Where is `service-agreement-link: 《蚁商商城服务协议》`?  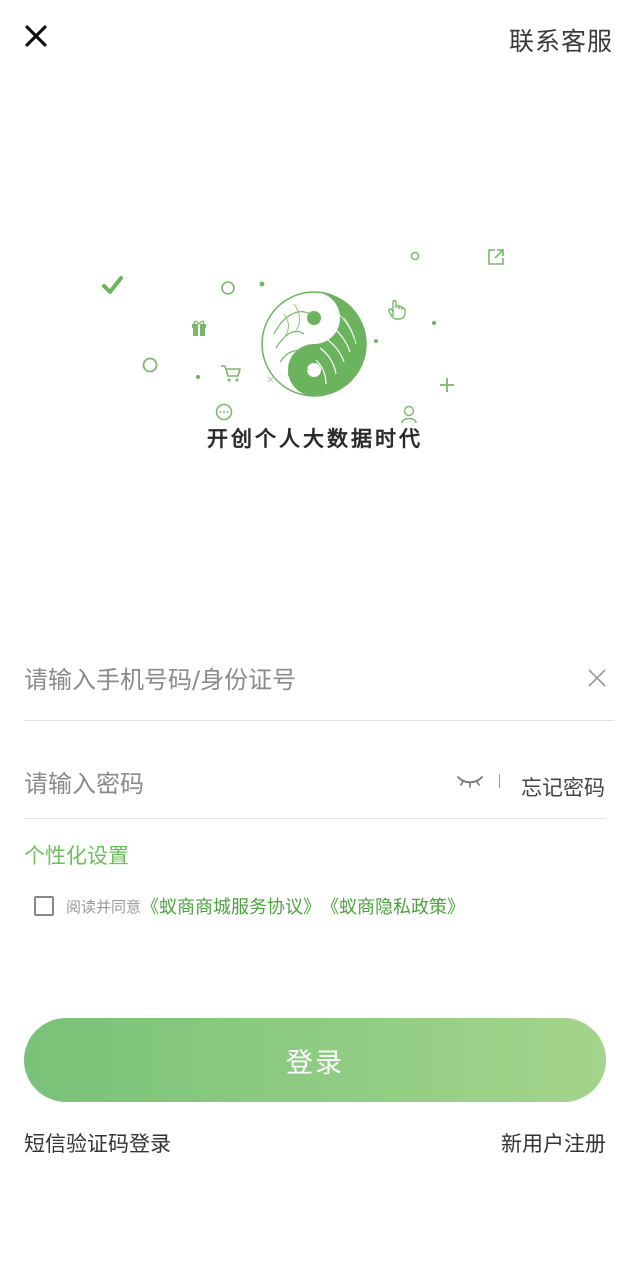
service-agreement-link: 《蚁商商城服务协议》 is located at coordinates (231, 906).